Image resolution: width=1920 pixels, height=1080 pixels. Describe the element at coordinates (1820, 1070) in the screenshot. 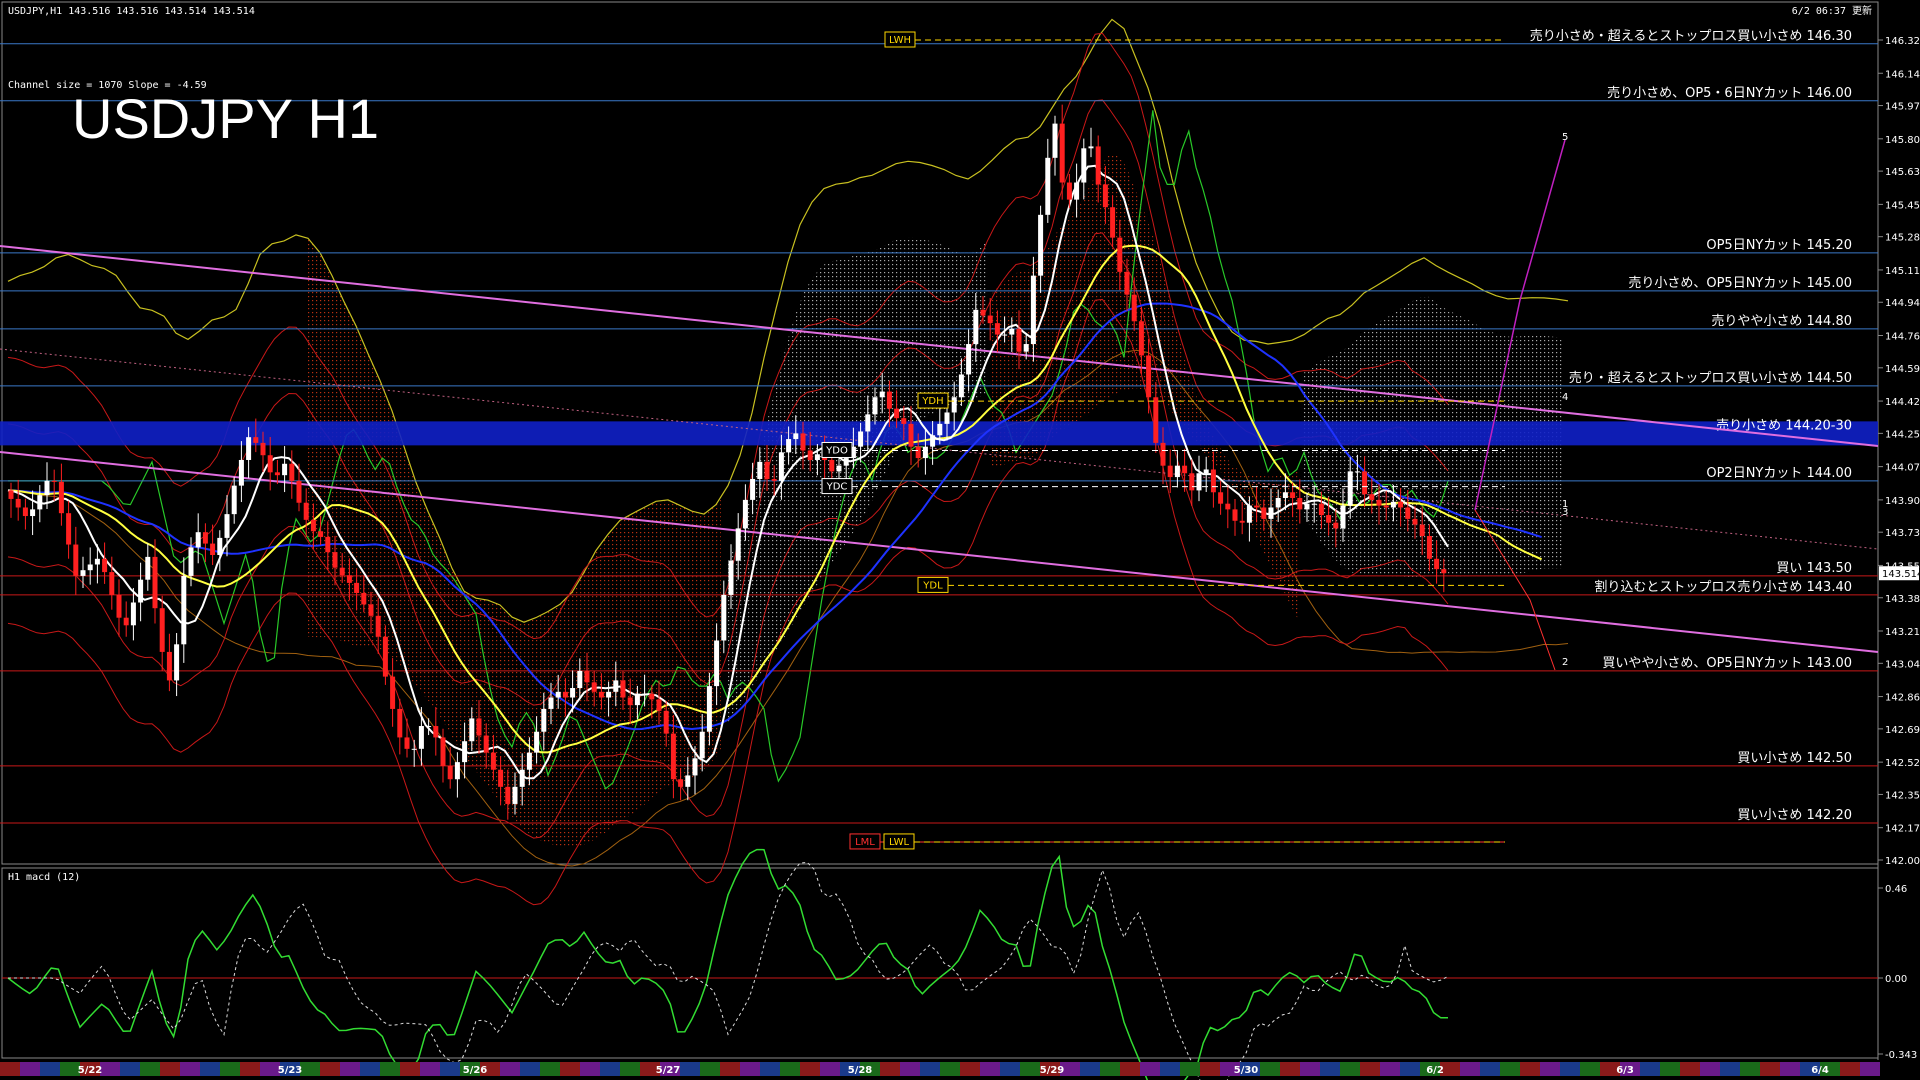

I see `date-label: 6/4` at that location.